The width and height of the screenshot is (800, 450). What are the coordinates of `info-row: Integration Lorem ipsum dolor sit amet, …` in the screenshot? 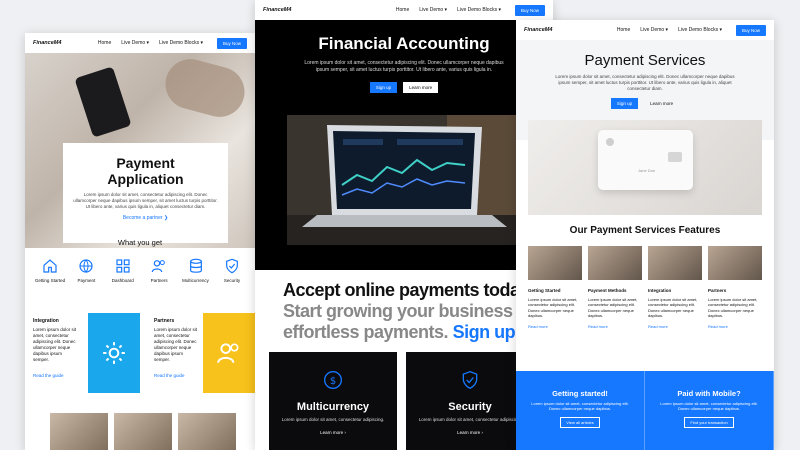 It's located at (144, 353).